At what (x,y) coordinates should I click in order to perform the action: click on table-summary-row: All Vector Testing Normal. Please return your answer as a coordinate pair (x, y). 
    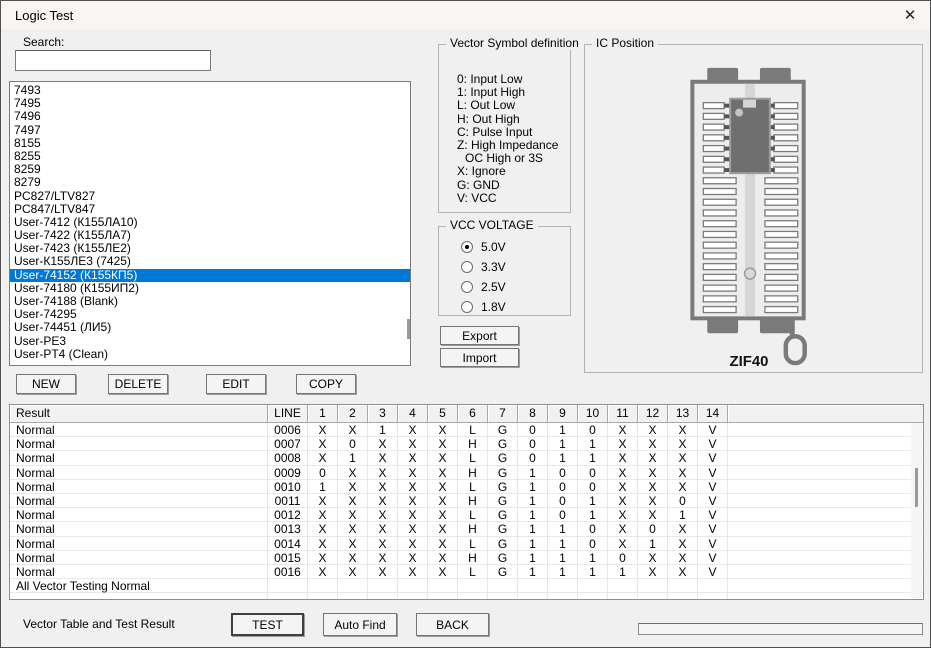
    Looking at the image, I should click on (466, 586).